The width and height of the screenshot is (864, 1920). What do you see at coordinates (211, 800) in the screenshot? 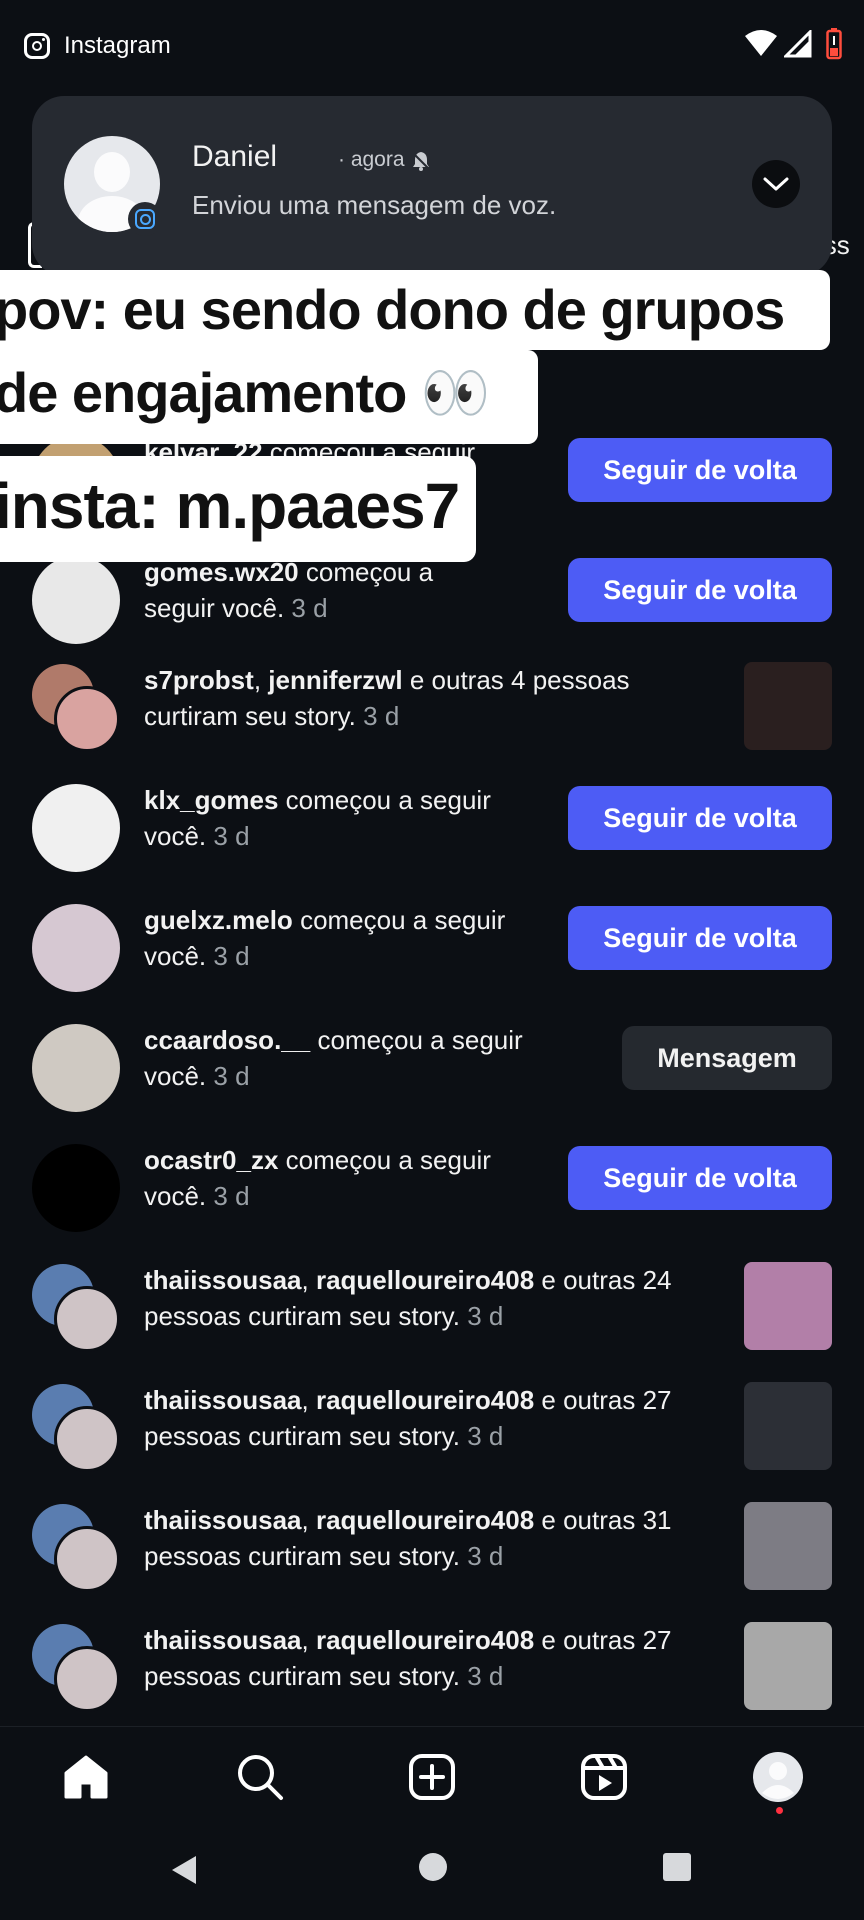
I see `username: klx_gomes` at bounding box center [211, 800].